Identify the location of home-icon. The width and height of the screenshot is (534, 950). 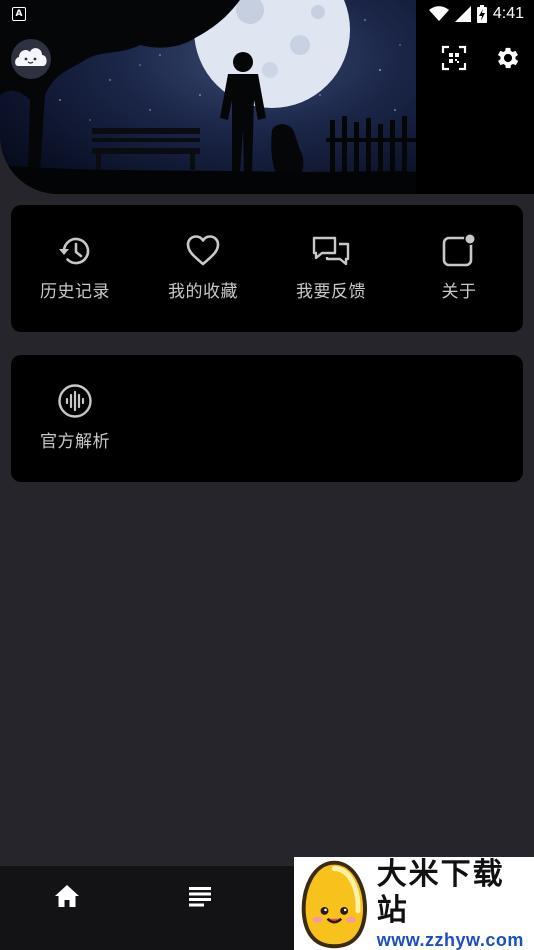
(66, 896).